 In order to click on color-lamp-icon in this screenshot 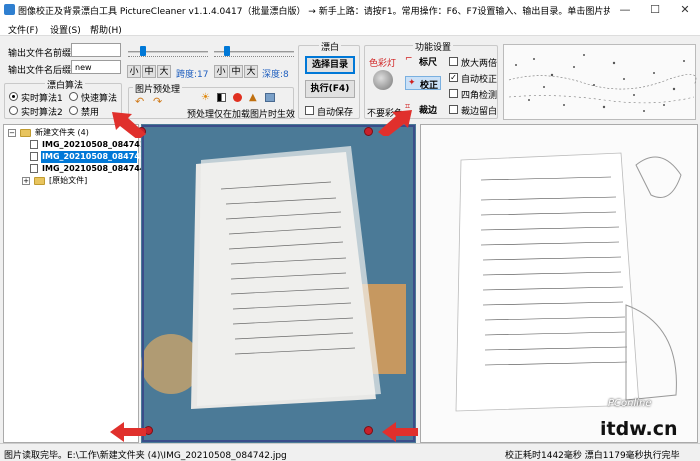, I will do `click(383, 80)`.